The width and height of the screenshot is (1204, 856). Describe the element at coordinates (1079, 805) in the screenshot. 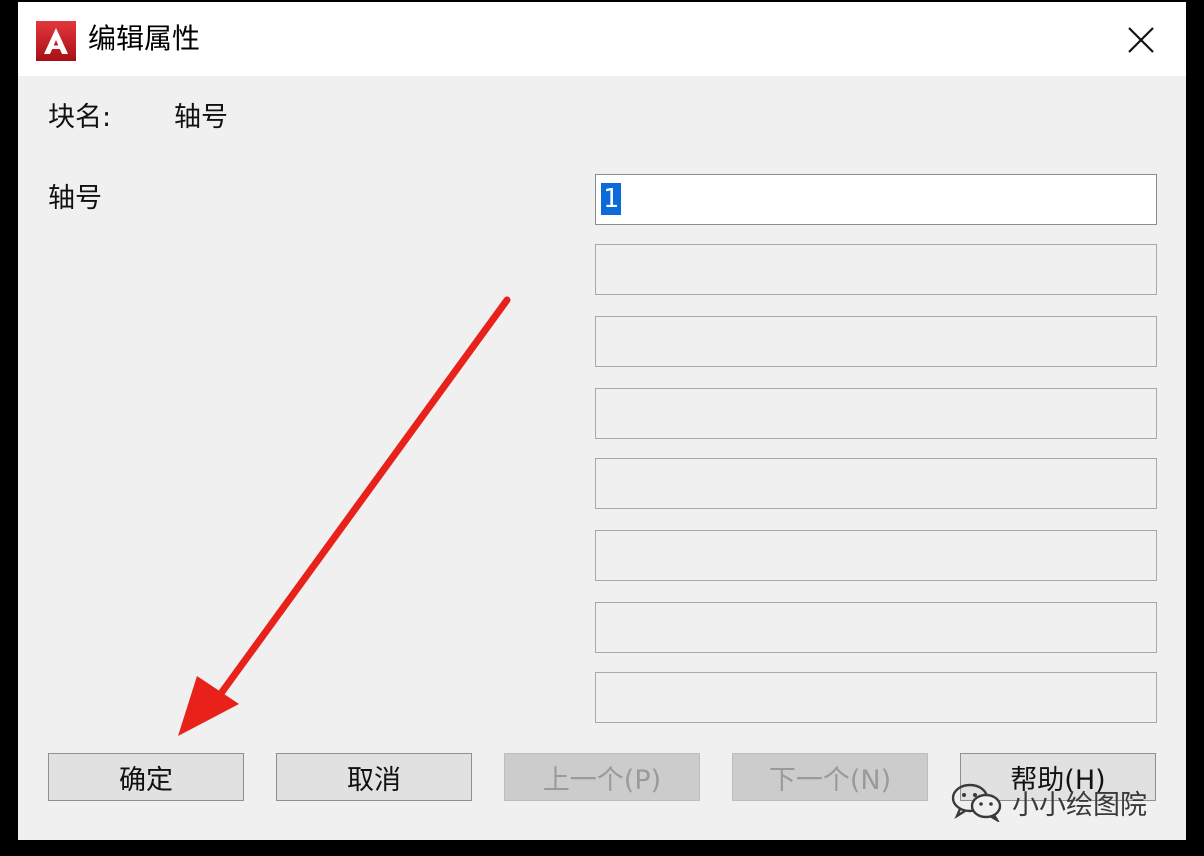

I see `watermark-text: 小小绘图院` at that location.